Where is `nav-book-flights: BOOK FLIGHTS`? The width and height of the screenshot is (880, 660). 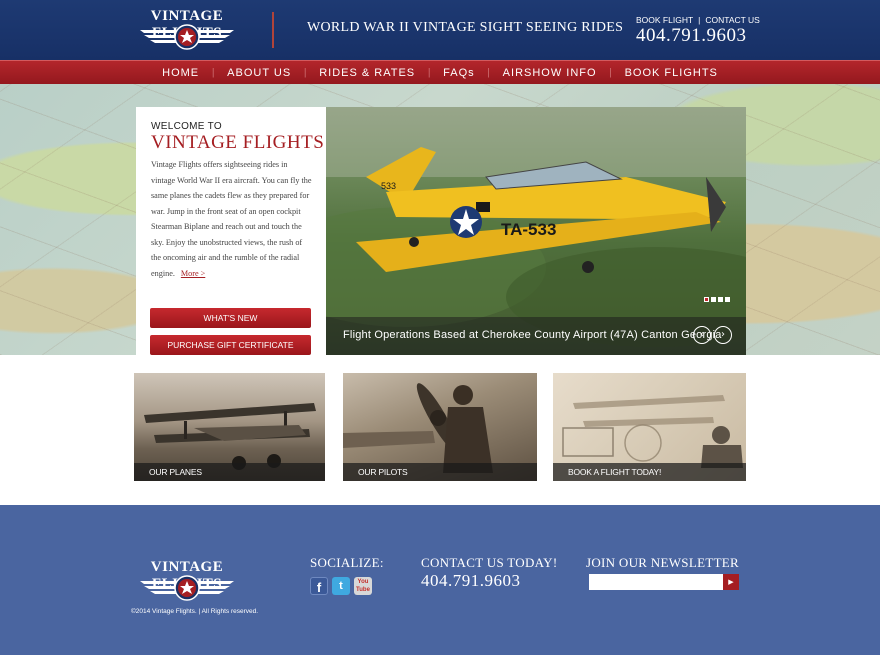 nav-book-flights: BOOK FLIGHTS is located at coordinates (671, 73).